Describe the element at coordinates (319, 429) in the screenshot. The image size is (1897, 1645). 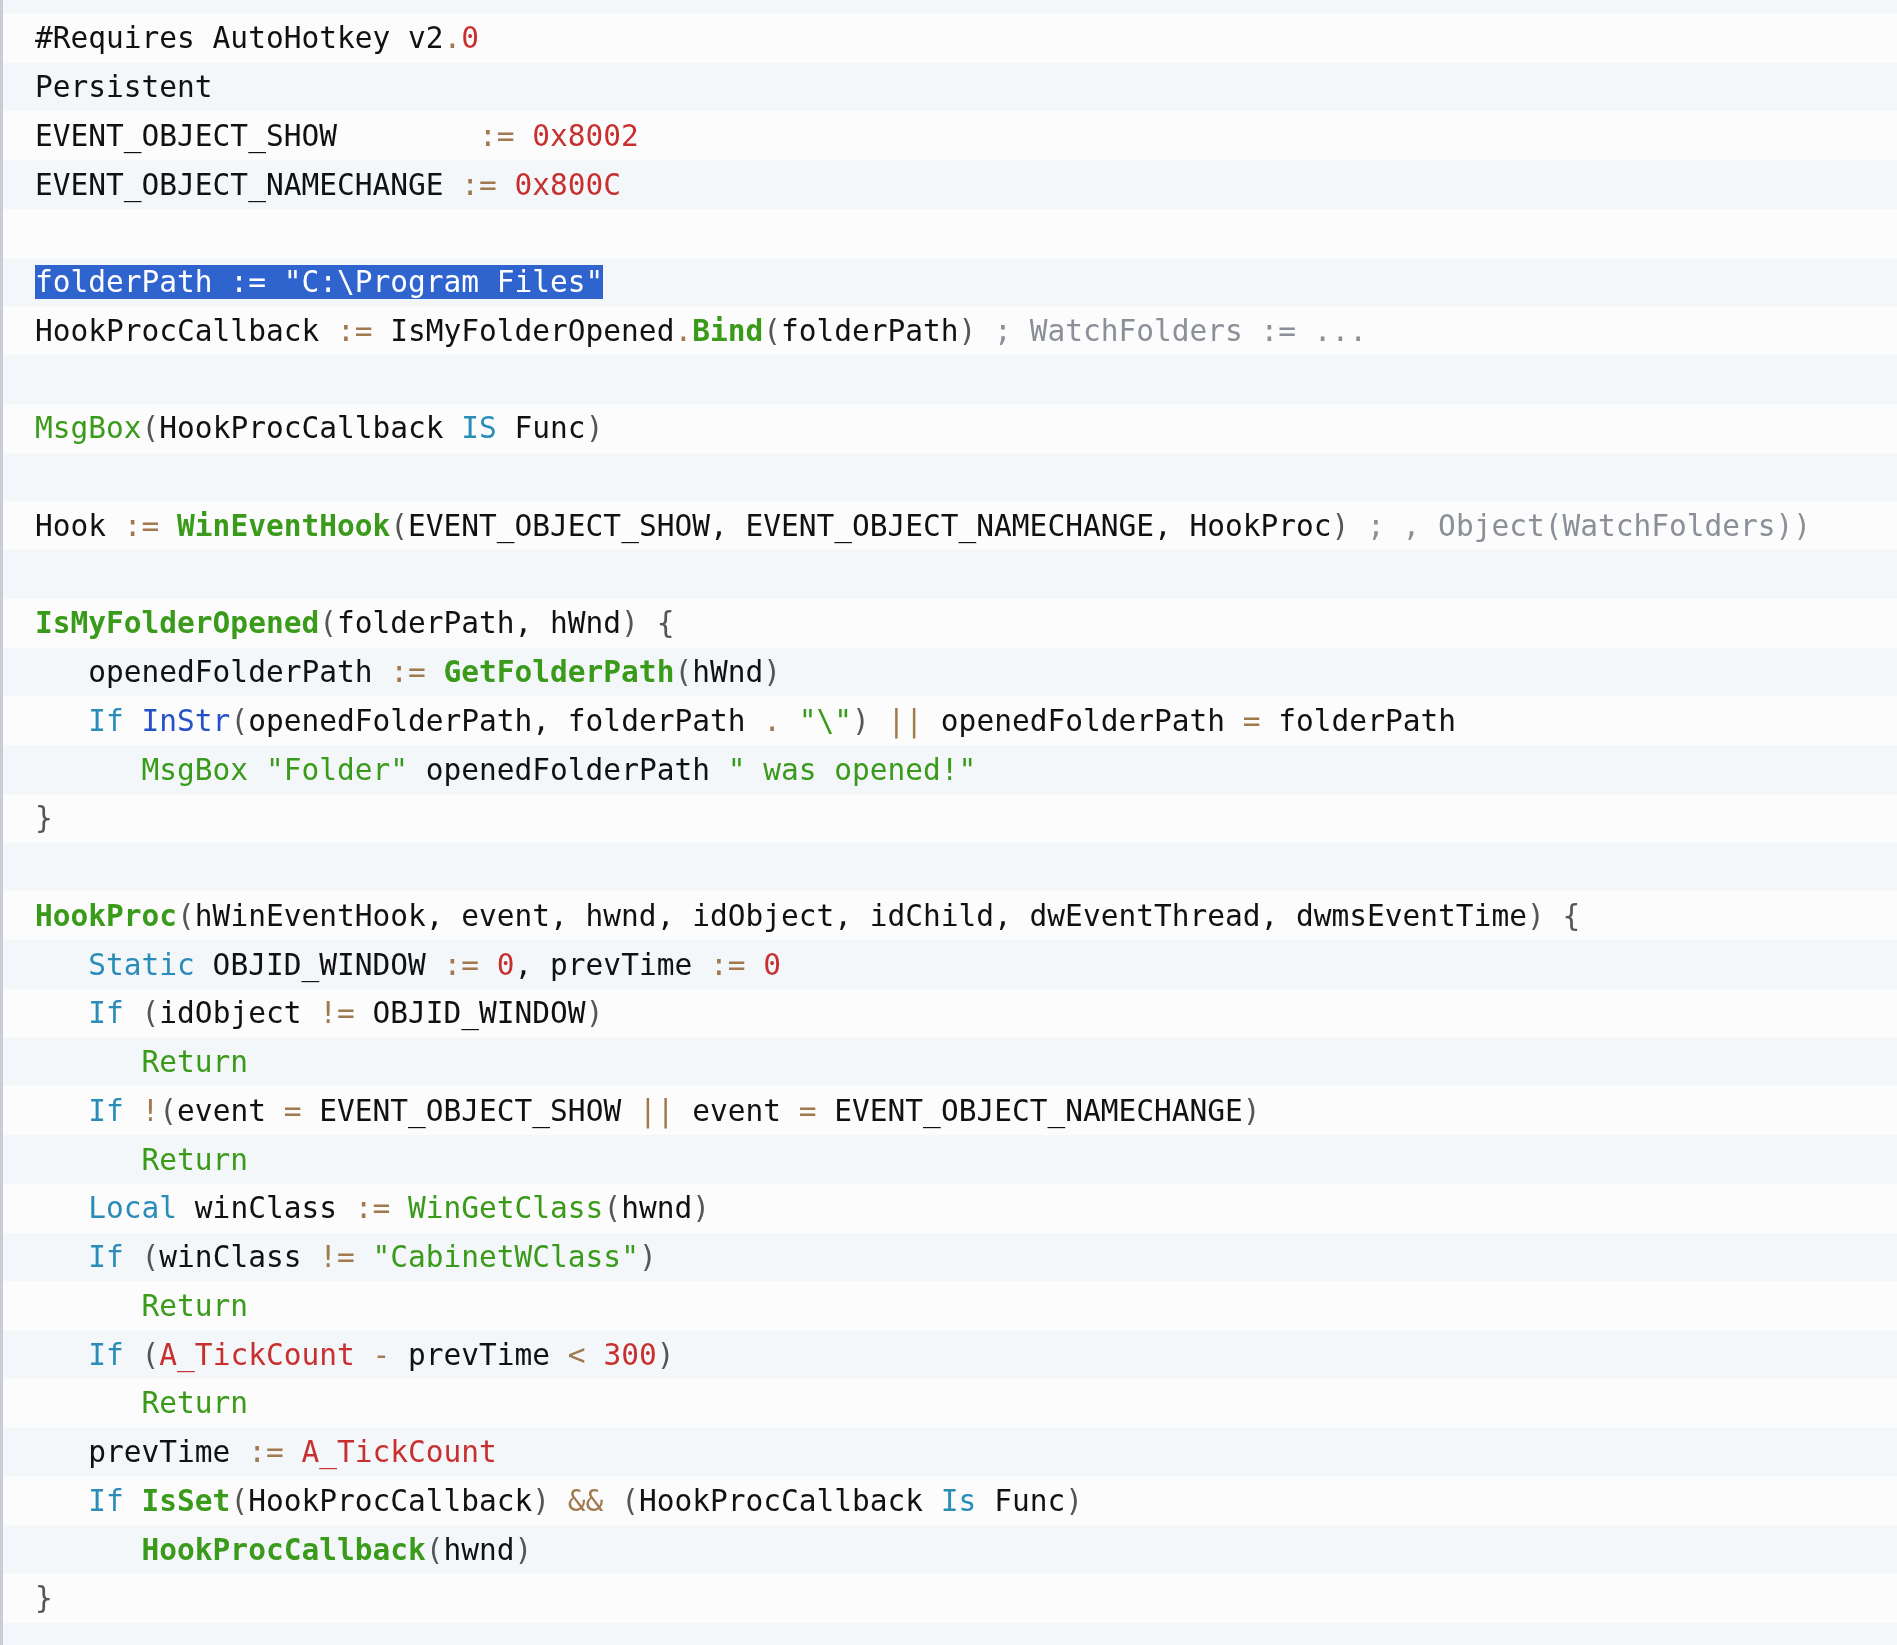
I see `code-line: MsgBox(HookProcCallback IS Func)` at that location.